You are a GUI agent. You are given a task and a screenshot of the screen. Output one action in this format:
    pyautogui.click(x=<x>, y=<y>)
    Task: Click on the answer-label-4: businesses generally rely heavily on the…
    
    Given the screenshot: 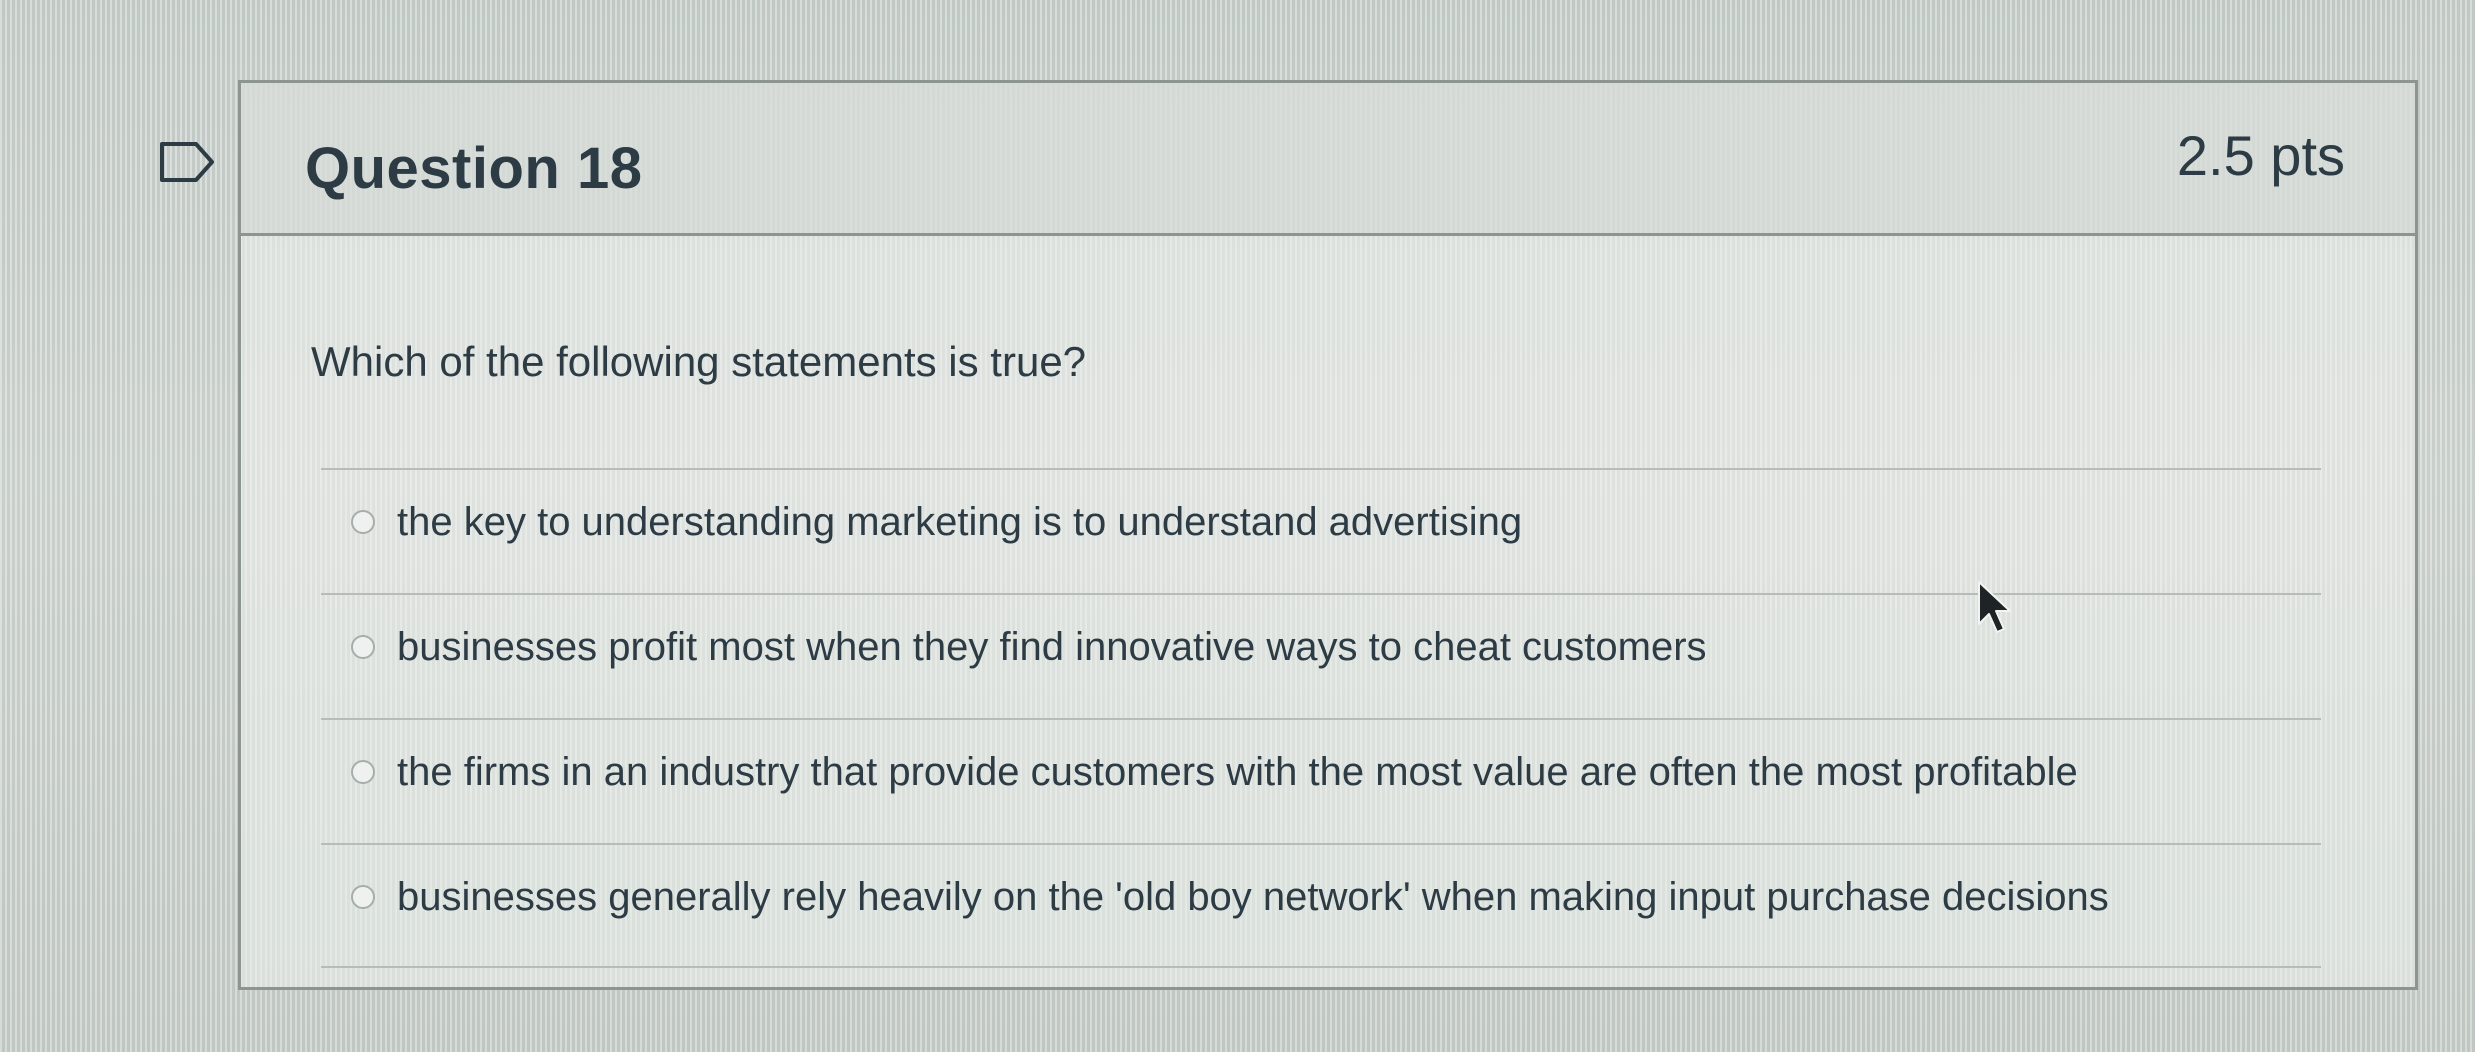 What is the action you would take?
    pyautogui.click(x=1253, y=897)
    